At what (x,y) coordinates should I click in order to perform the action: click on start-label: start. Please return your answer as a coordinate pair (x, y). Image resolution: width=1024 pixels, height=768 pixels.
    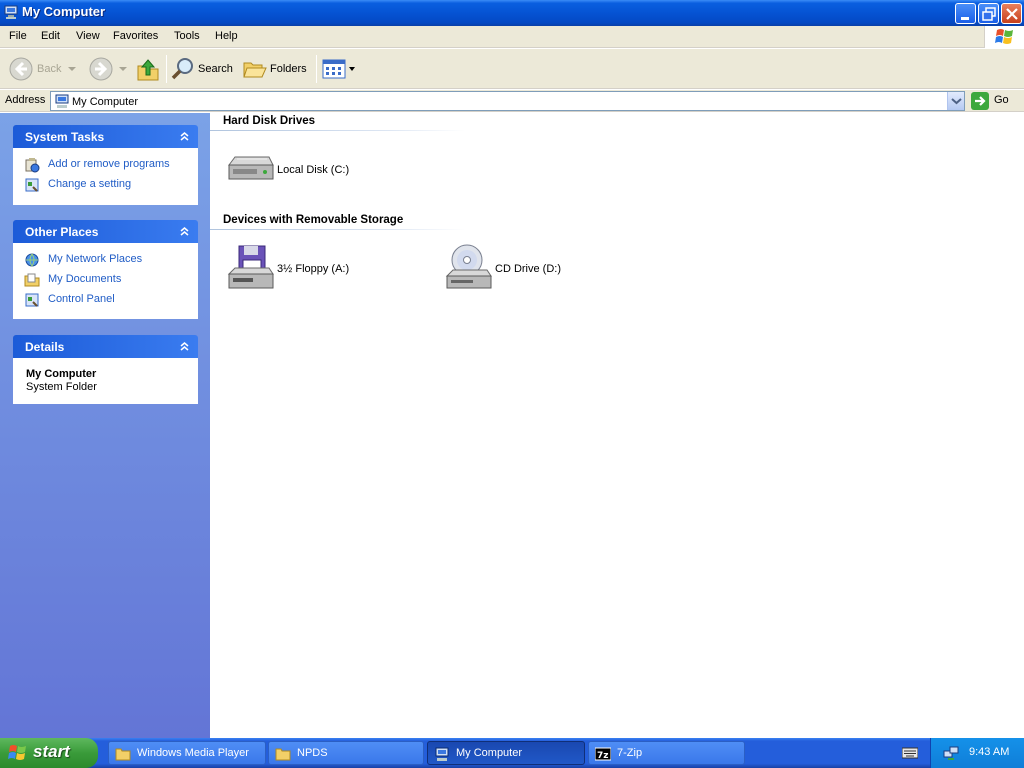
    Looking at the image, I should click on (51, 751).